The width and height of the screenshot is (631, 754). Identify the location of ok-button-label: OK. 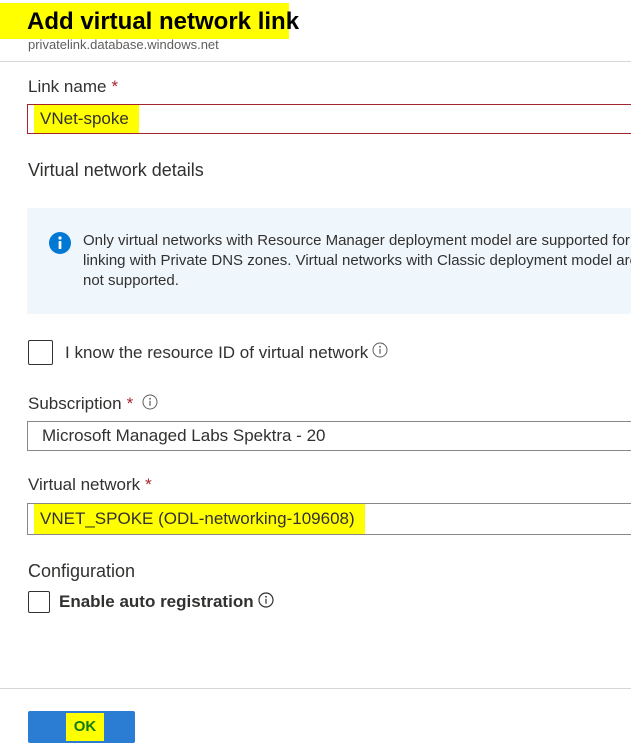
(85, 727).